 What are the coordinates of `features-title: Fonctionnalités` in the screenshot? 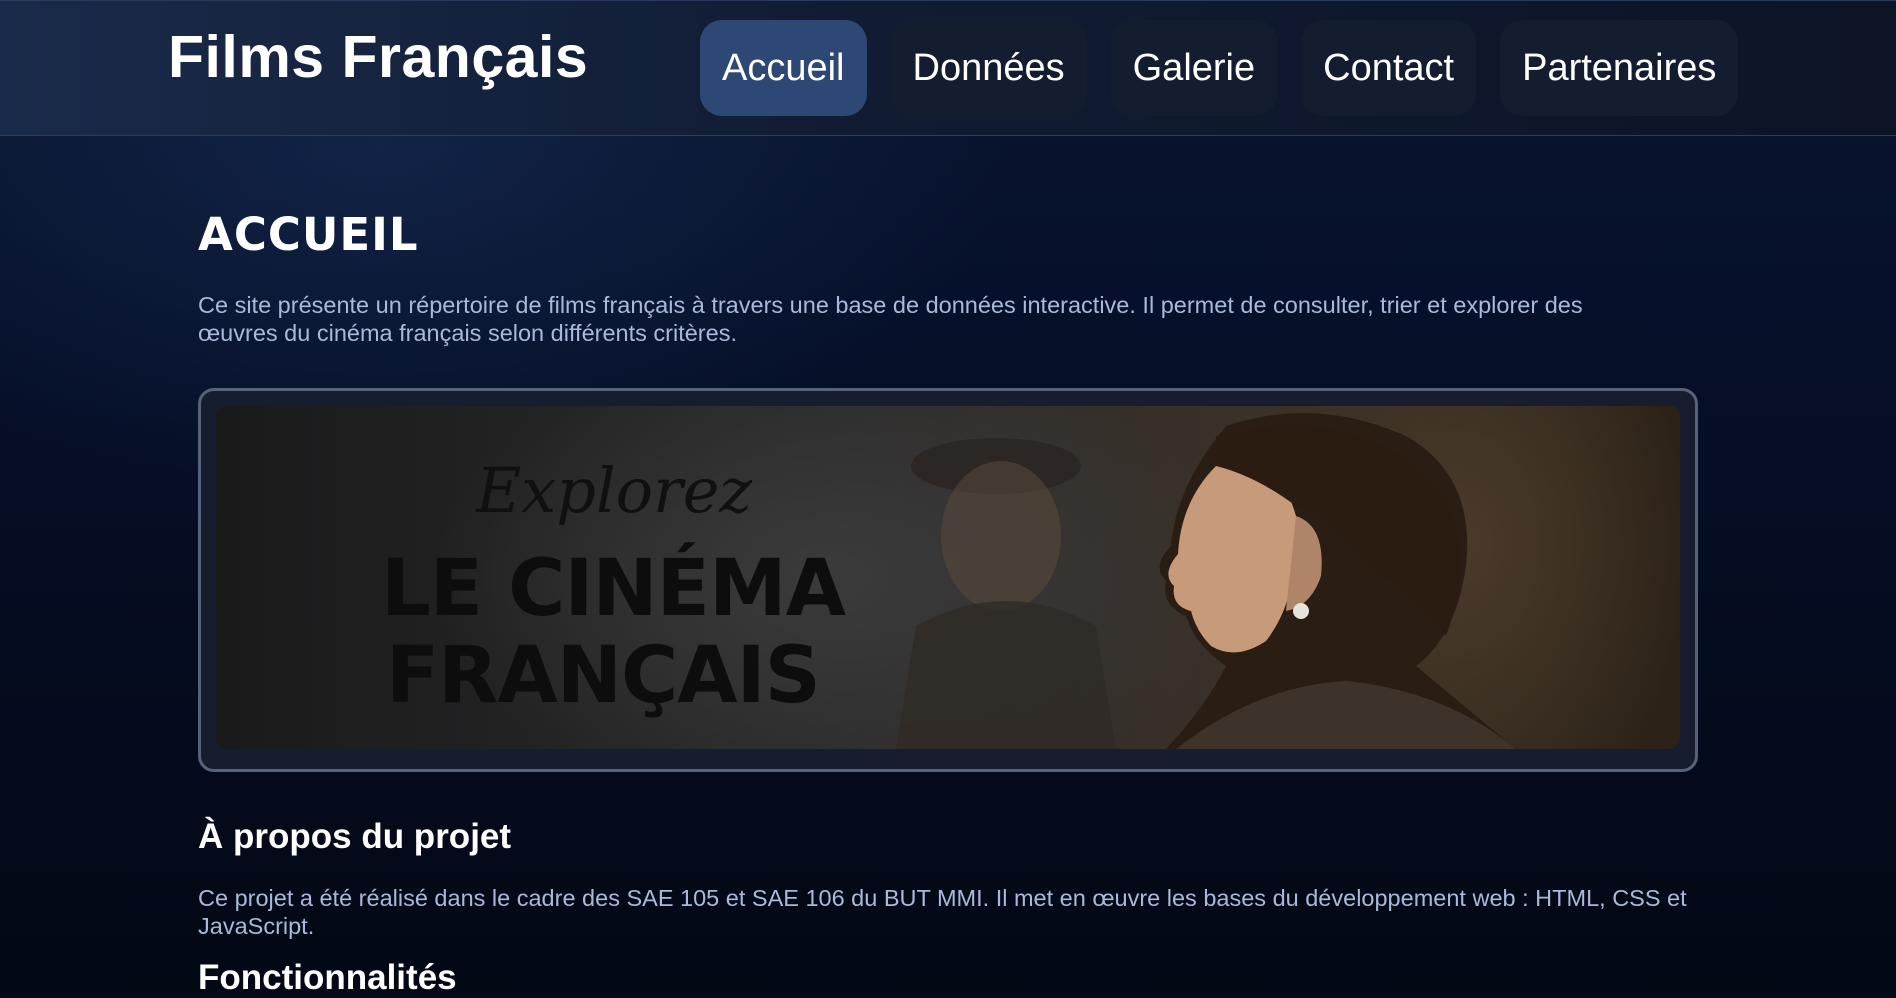 It's located at (327, 977).